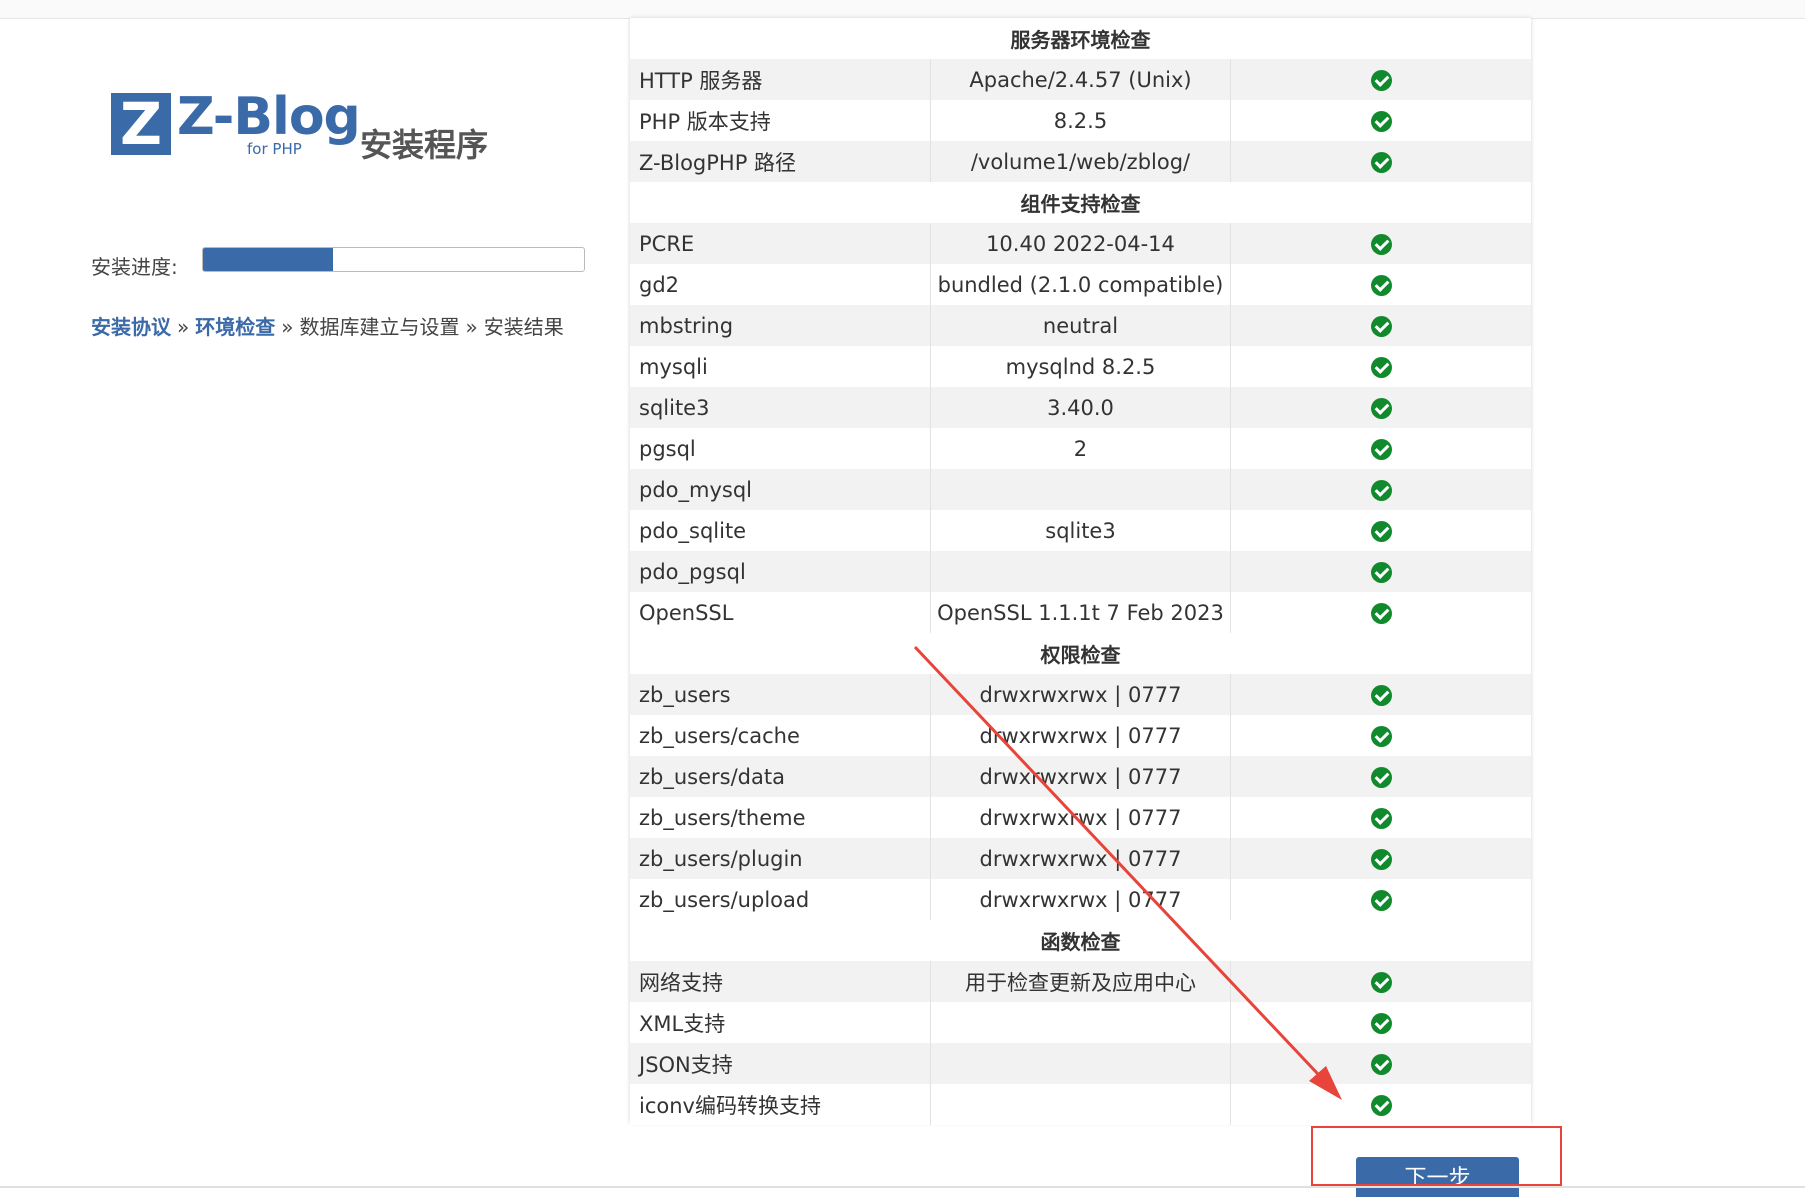 The image size is (1805, 1201). I want to click on check-name: zb_users/theme, so click(780, 817).